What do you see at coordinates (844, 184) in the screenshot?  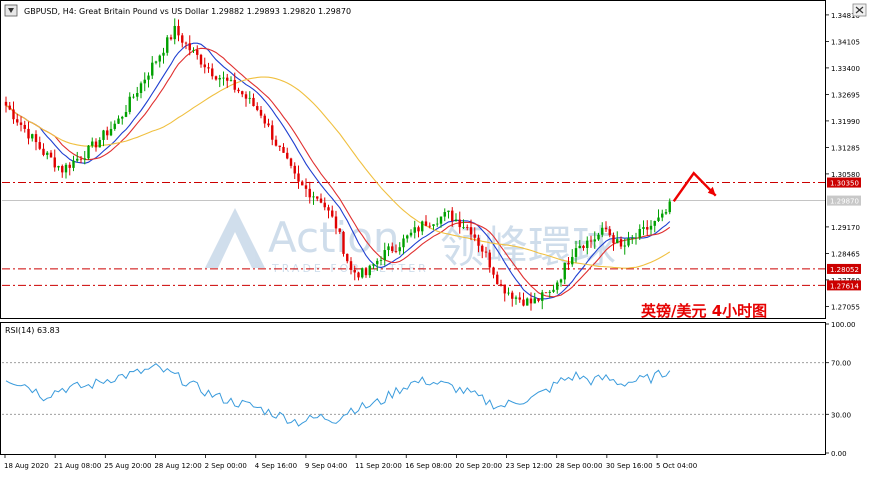 I see `level-price-label: 1.30350` at bounding box center [844, 184].